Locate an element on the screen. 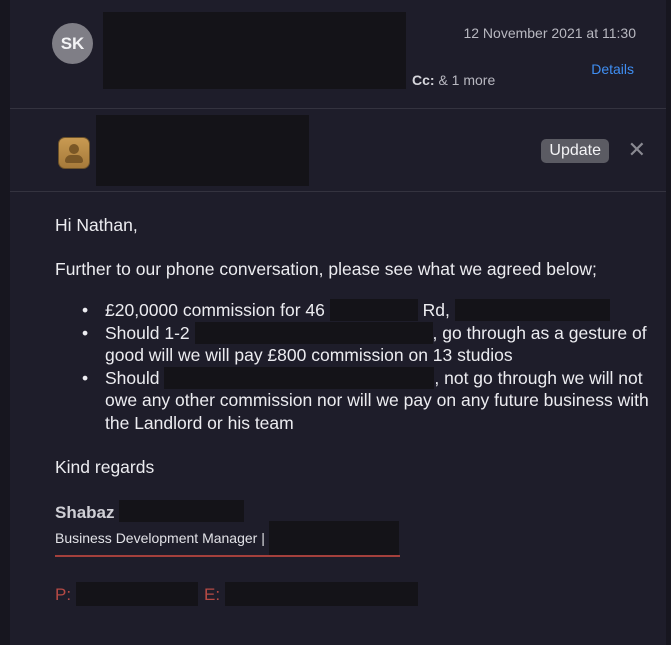  list-item: £20,0000 commission for 46 Rd, is located at coordinates (373, 310).